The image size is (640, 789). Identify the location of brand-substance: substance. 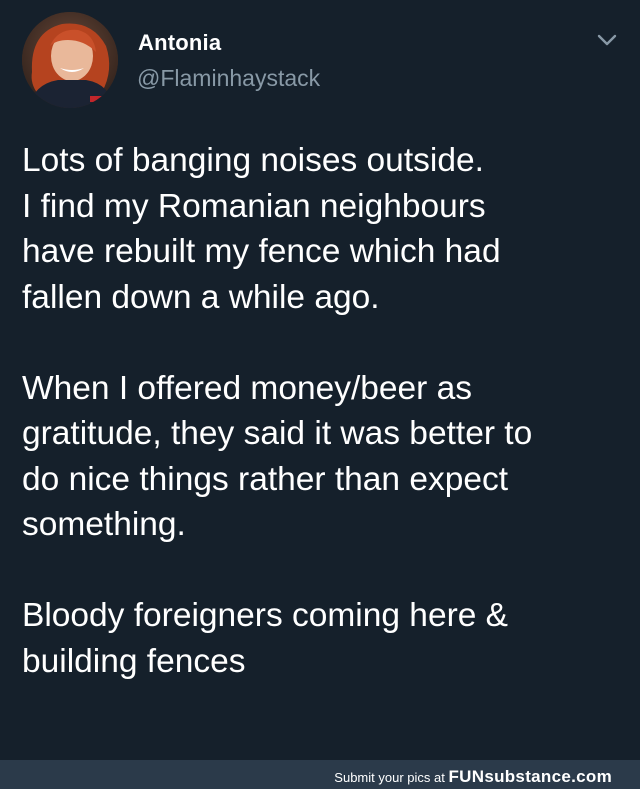
(528, 776).